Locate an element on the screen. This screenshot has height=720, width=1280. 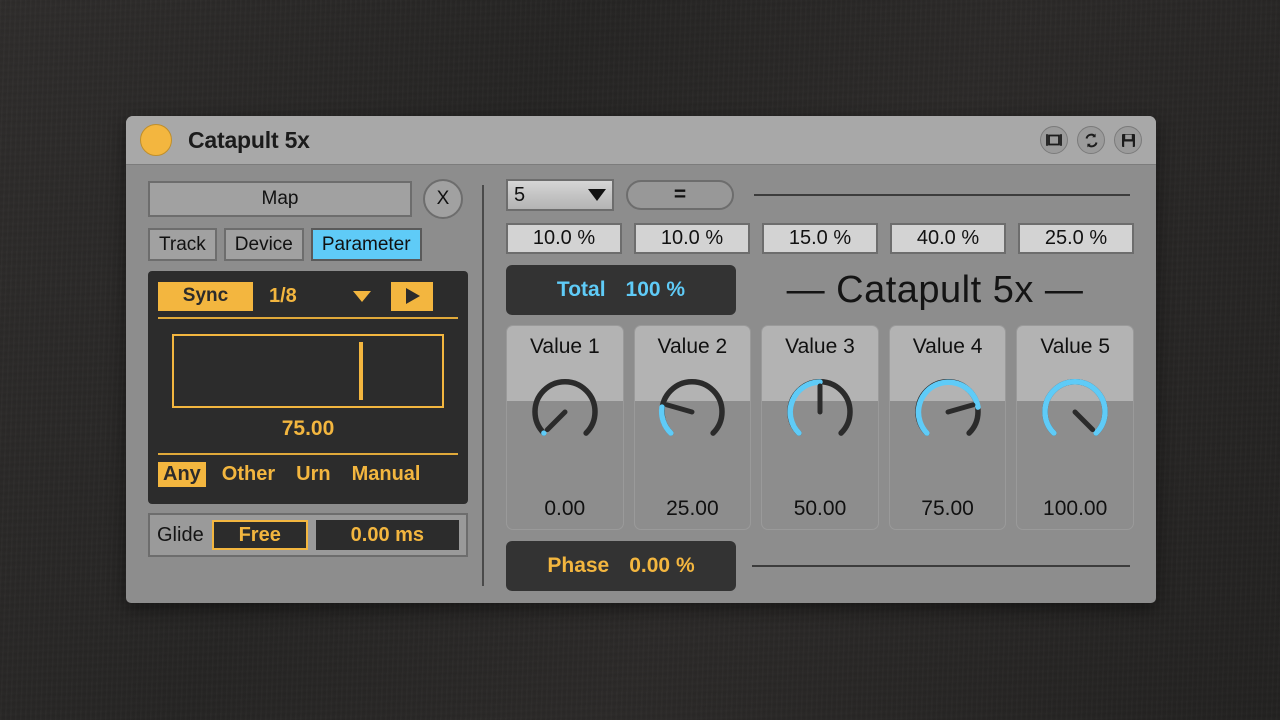
glide-mode-button: Free is located at coordinates (259, 535).